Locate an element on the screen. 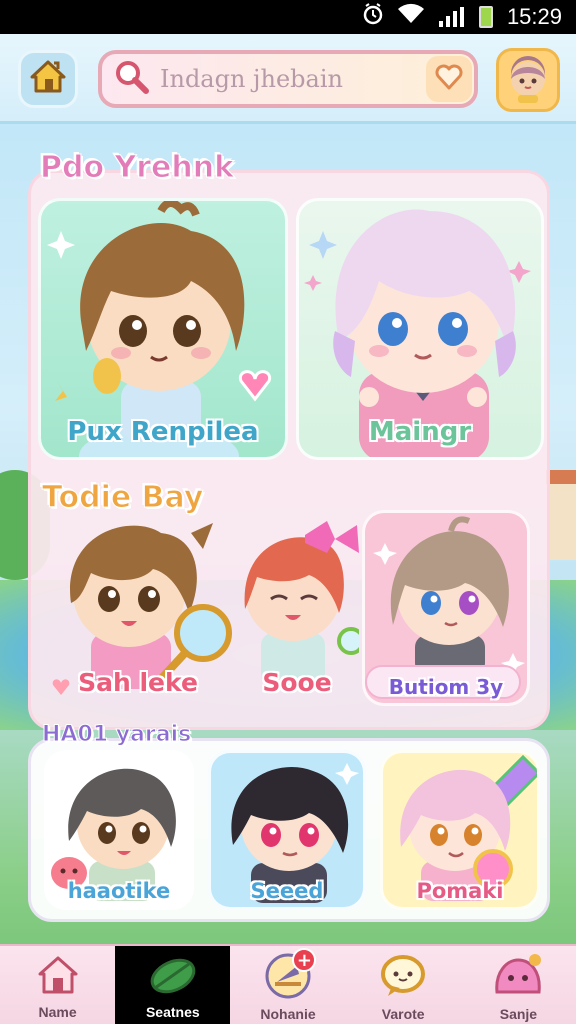 Image resolution: width=576 pixels, height=1024 pixels. character-name: Sah leke is located at coordinates (138, 682).